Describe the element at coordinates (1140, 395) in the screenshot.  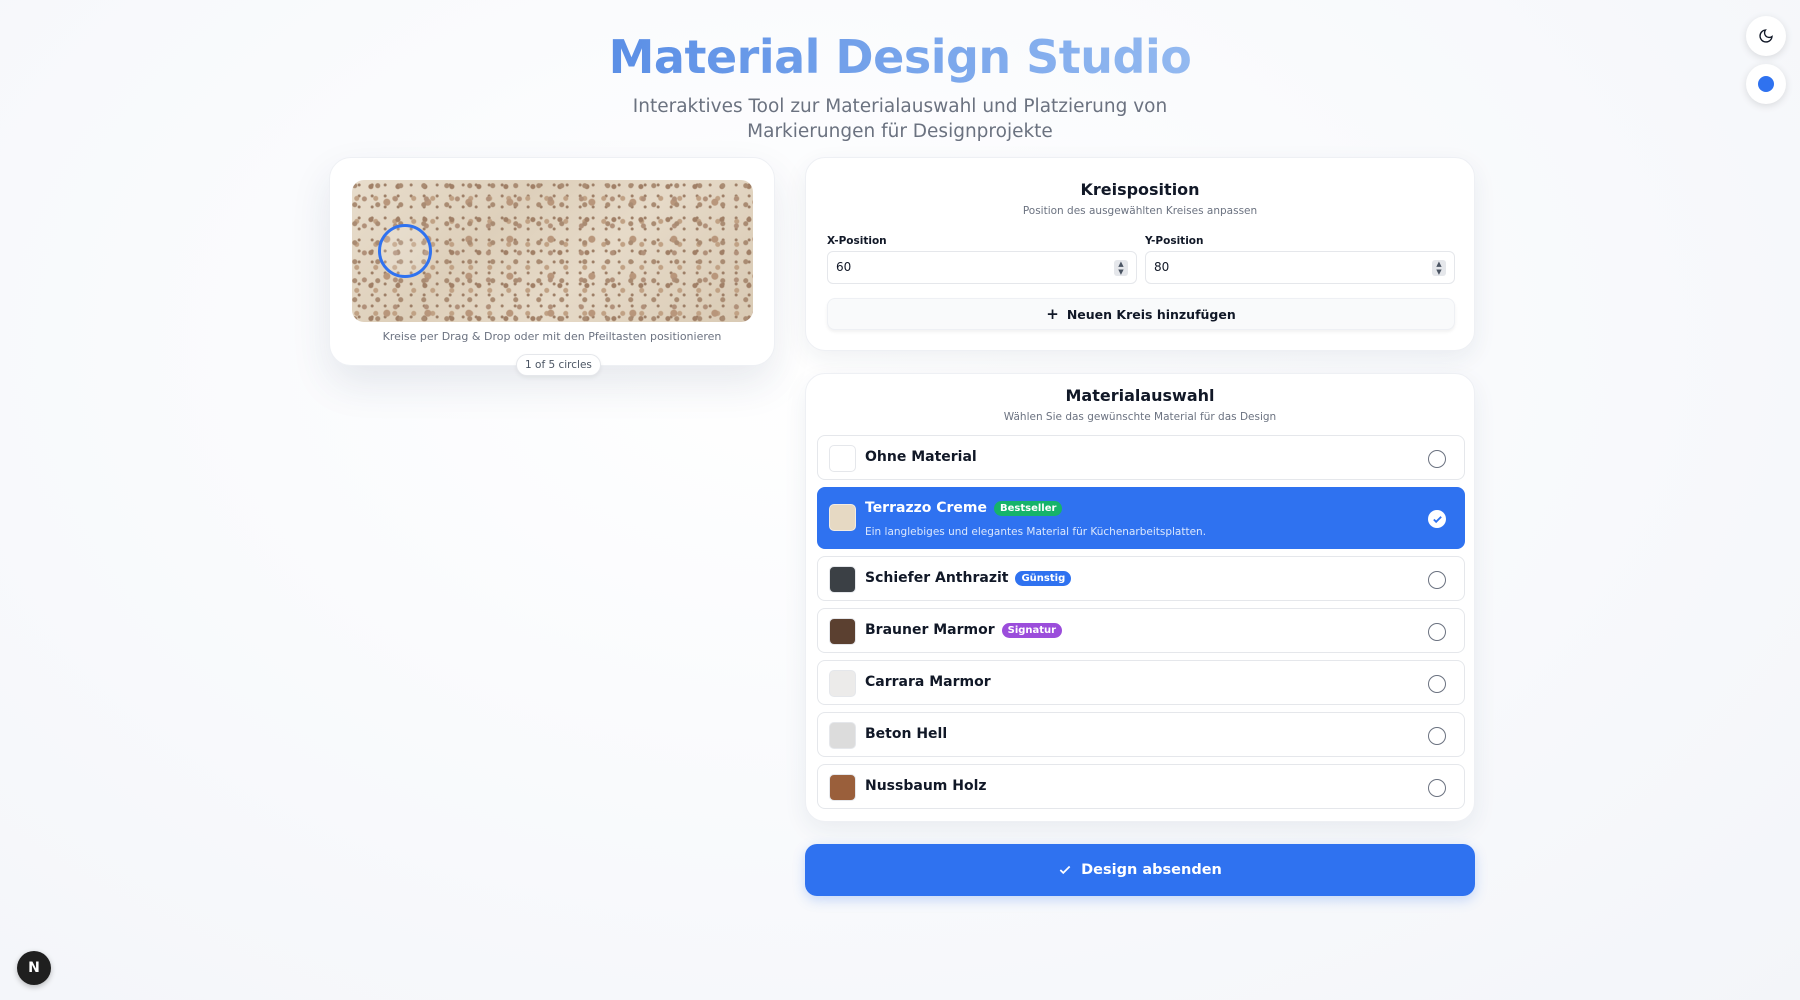
I see `material-title: Materialauswahl` at that location.